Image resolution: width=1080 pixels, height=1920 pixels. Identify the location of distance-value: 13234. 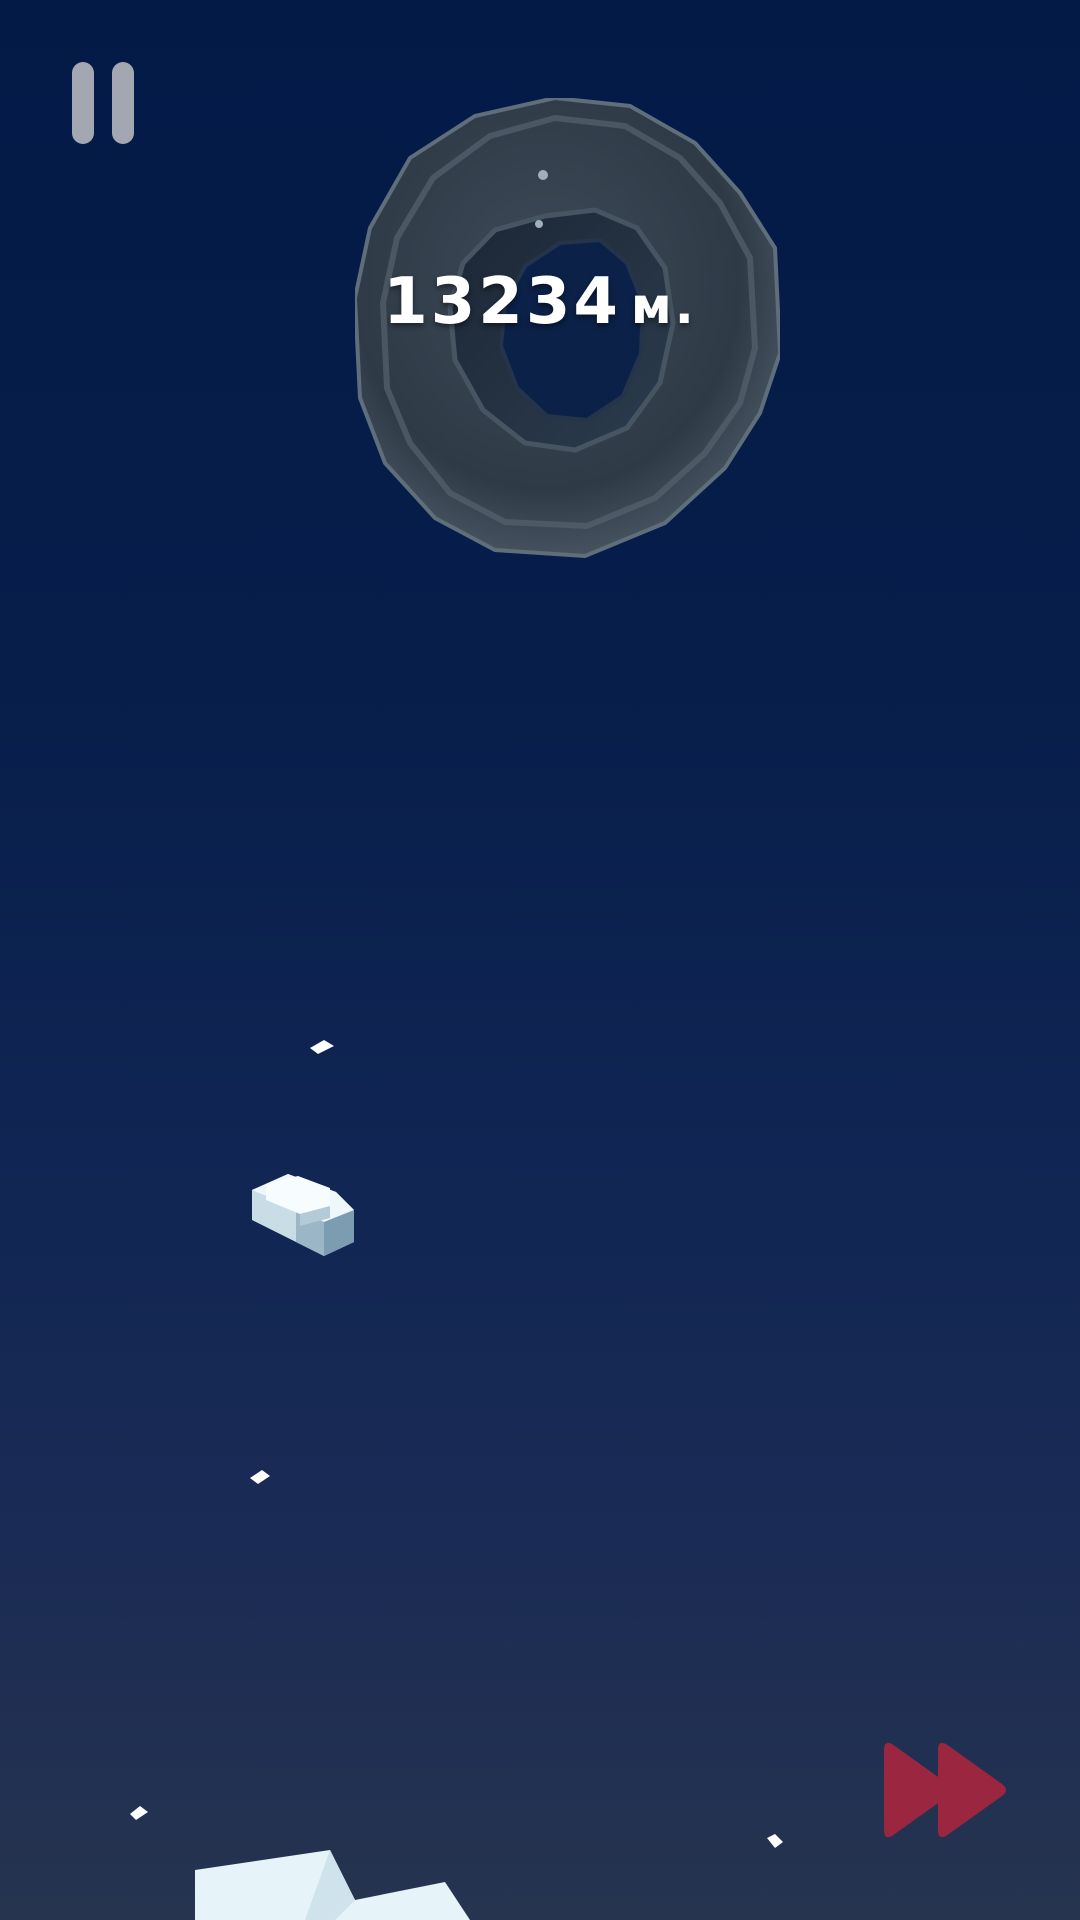
(502, 302).